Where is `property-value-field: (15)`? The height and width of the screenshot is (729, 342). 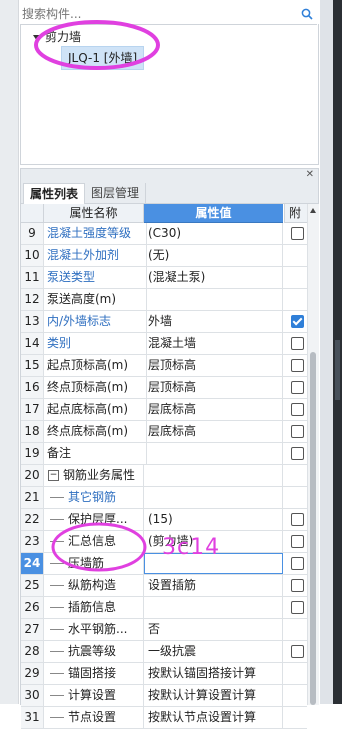 property-value-field: (15) is located at coordinates (213, 519).